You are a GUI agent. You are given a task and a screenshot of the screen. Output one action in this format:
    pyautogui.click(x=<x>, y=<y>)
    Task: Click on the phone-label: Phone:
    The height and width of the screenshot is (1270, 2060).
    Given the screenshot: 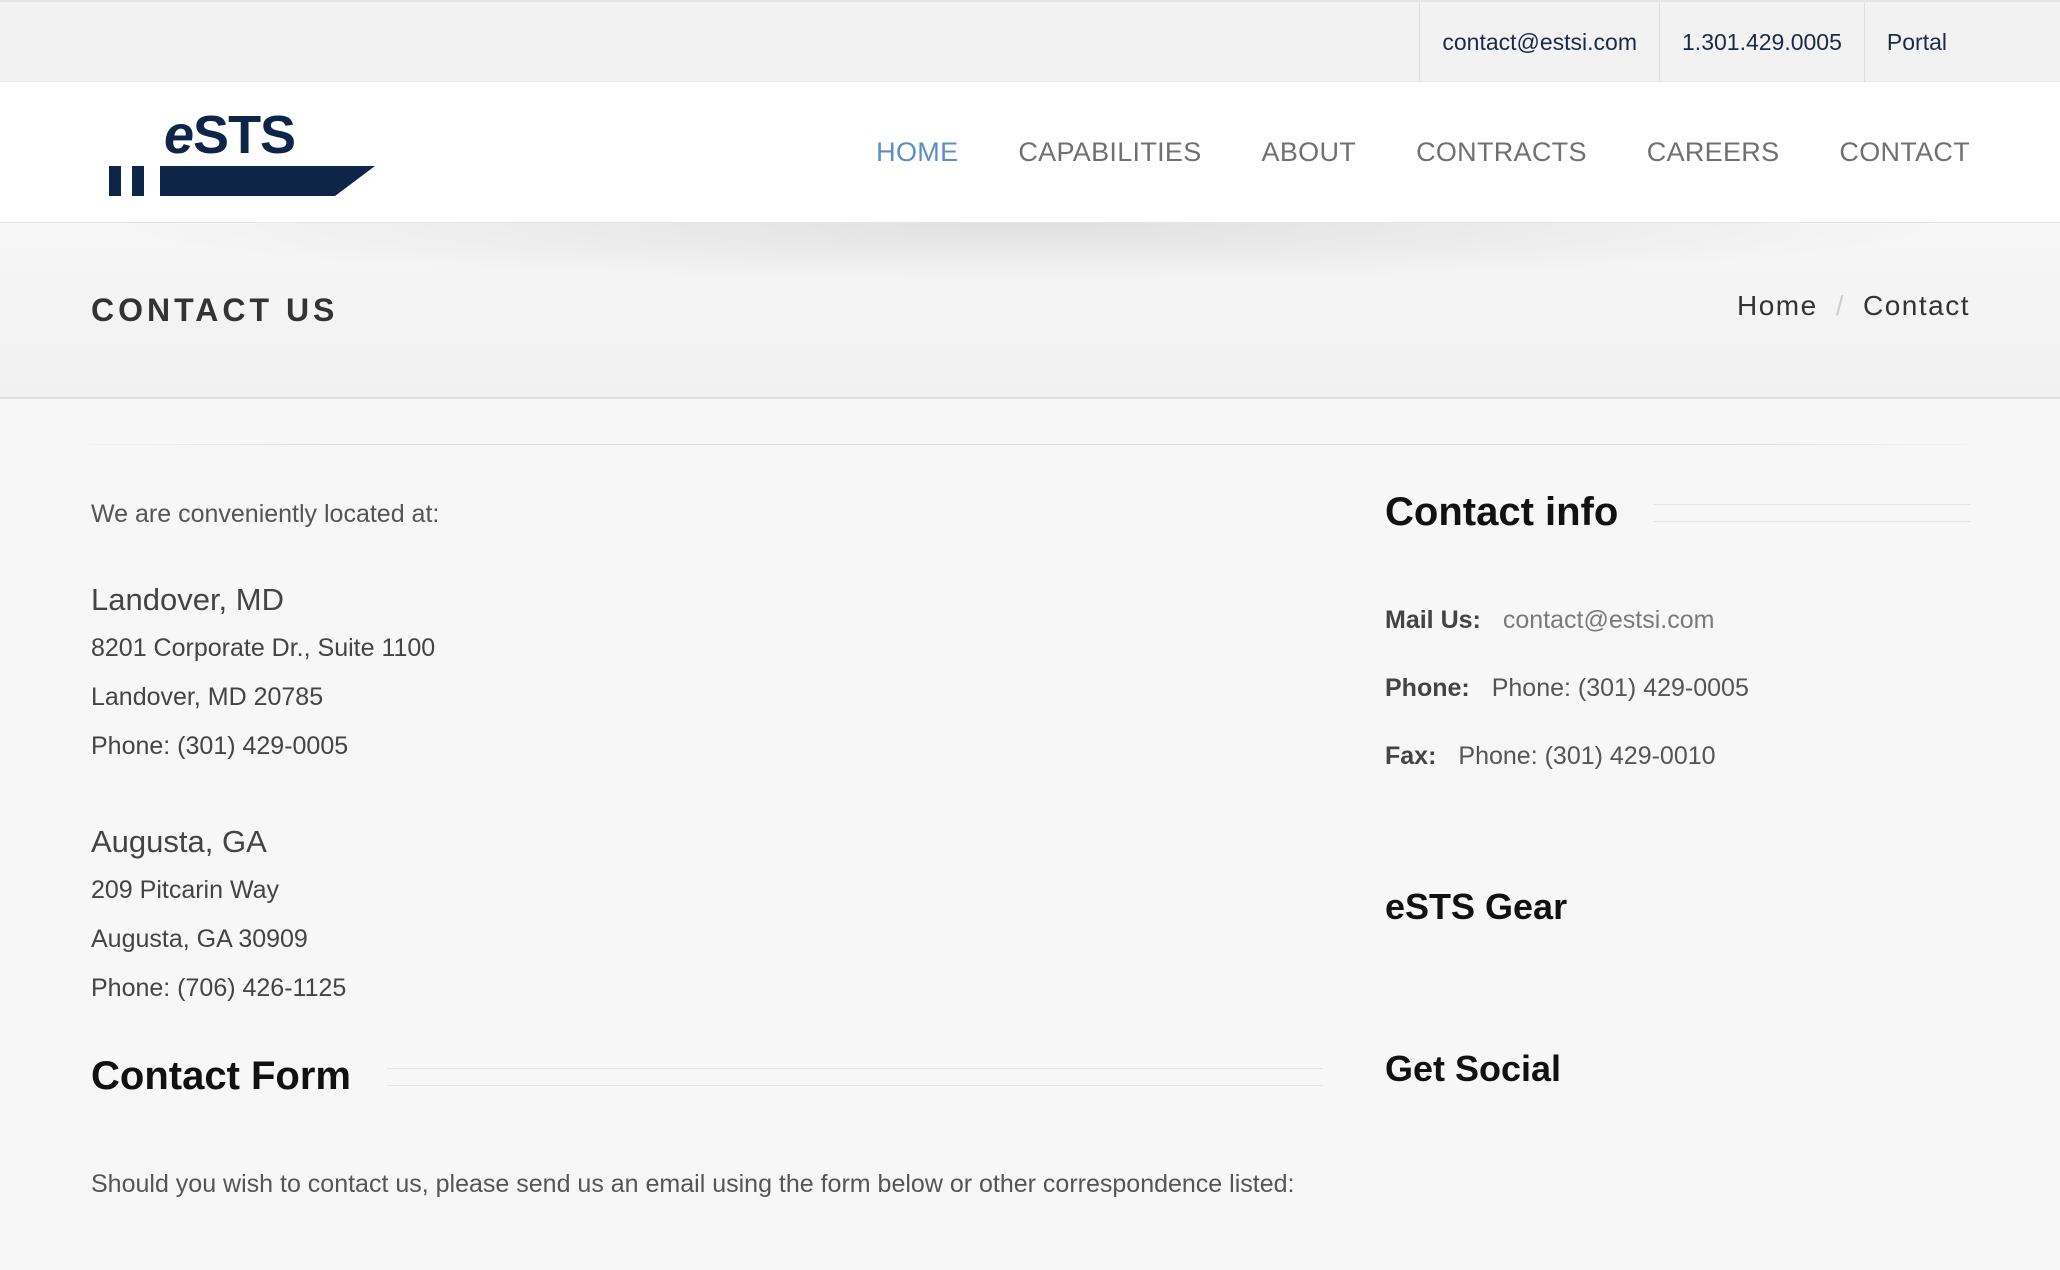 What is the action you would take?
    pyautogui.click(x=1427, y=688)
    